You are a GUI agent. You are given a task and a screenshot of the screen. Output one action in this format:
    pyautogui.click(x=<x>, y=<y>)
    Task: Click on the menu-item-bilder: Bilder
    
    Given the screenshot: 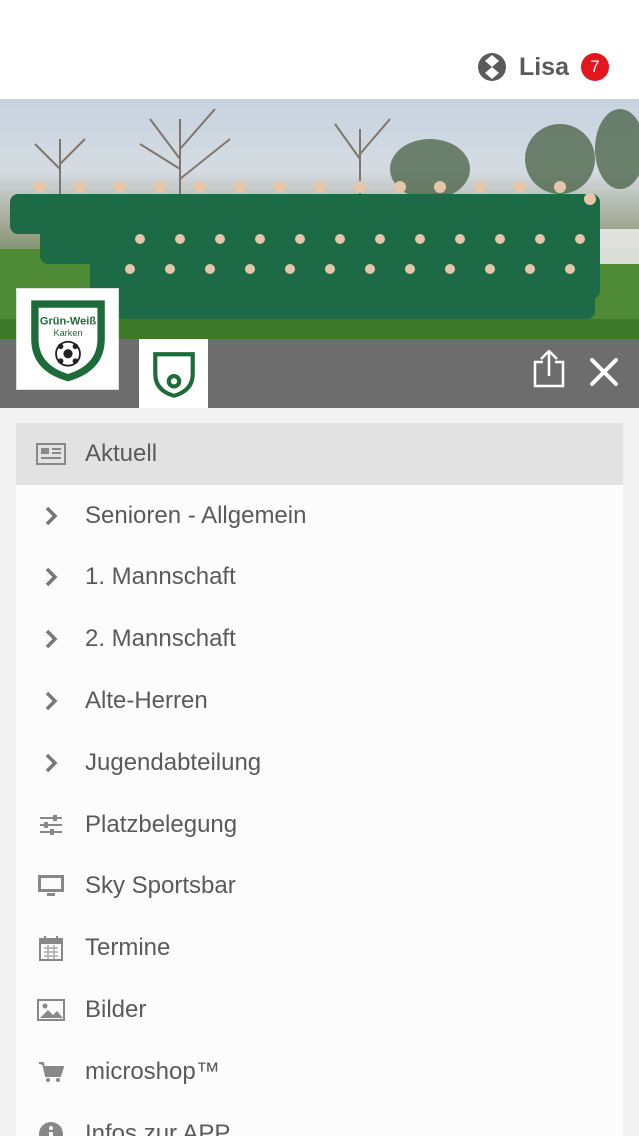 What is the action you would take?
    pyautogui.click(x=319, y=1010)
    